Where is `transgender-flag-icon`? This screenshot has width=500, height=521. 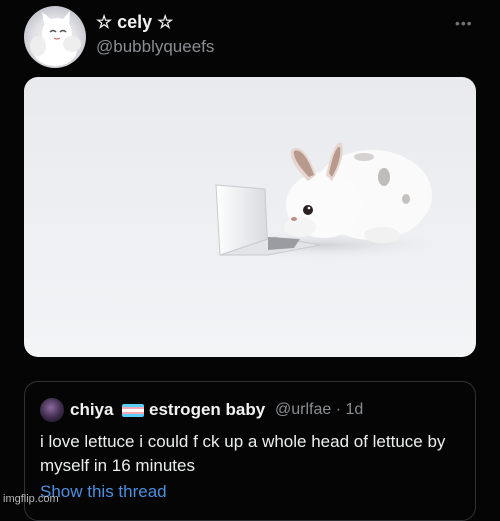 transgender-flag-icon is located at coordinates (133, 410).